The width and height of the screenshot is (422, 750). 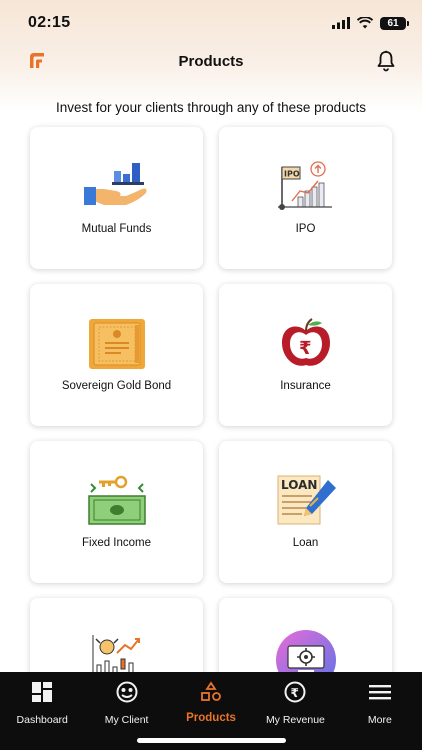 What do you see at coordinates (116, 386) in the screenshot?
I see `product-label: Sovereign Gold Bond` at bounding box center [116, 386].